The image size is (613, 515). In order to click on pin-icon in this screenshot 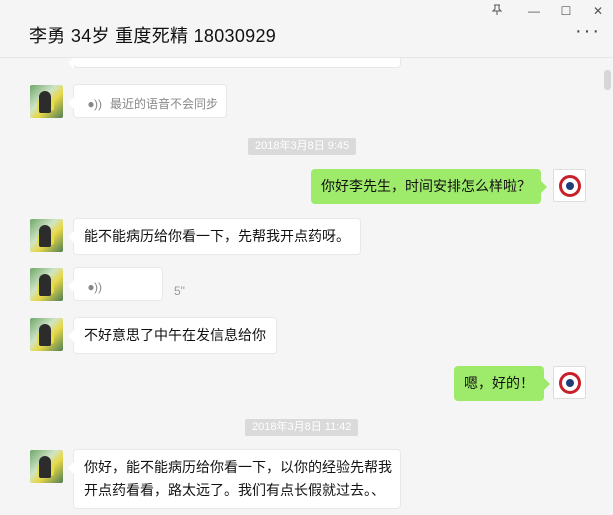, I will do `click(497, 11)`.